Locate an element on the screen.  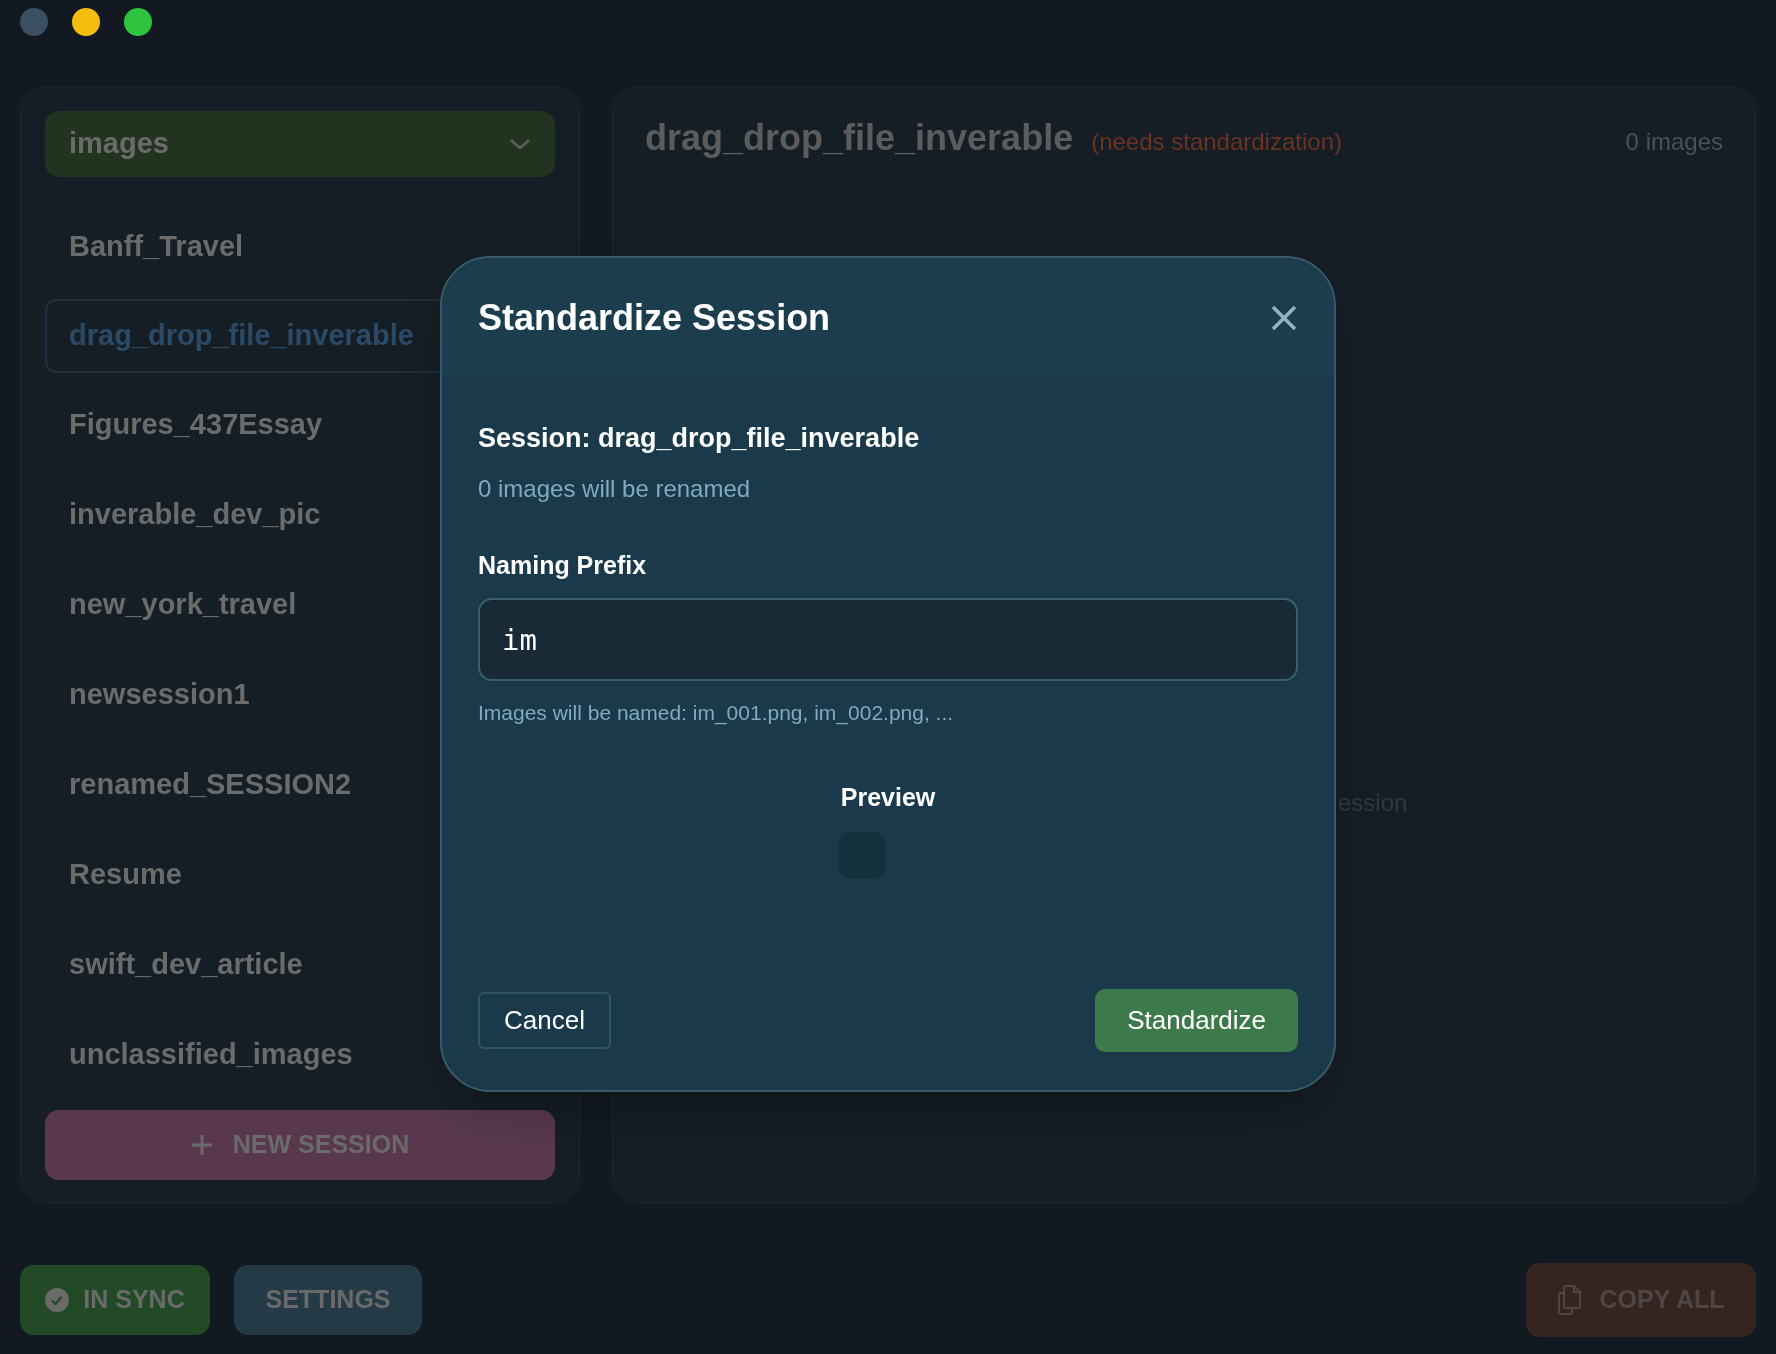
session-title: drag_drop_file_inverable is located at coordinates (859, 138).